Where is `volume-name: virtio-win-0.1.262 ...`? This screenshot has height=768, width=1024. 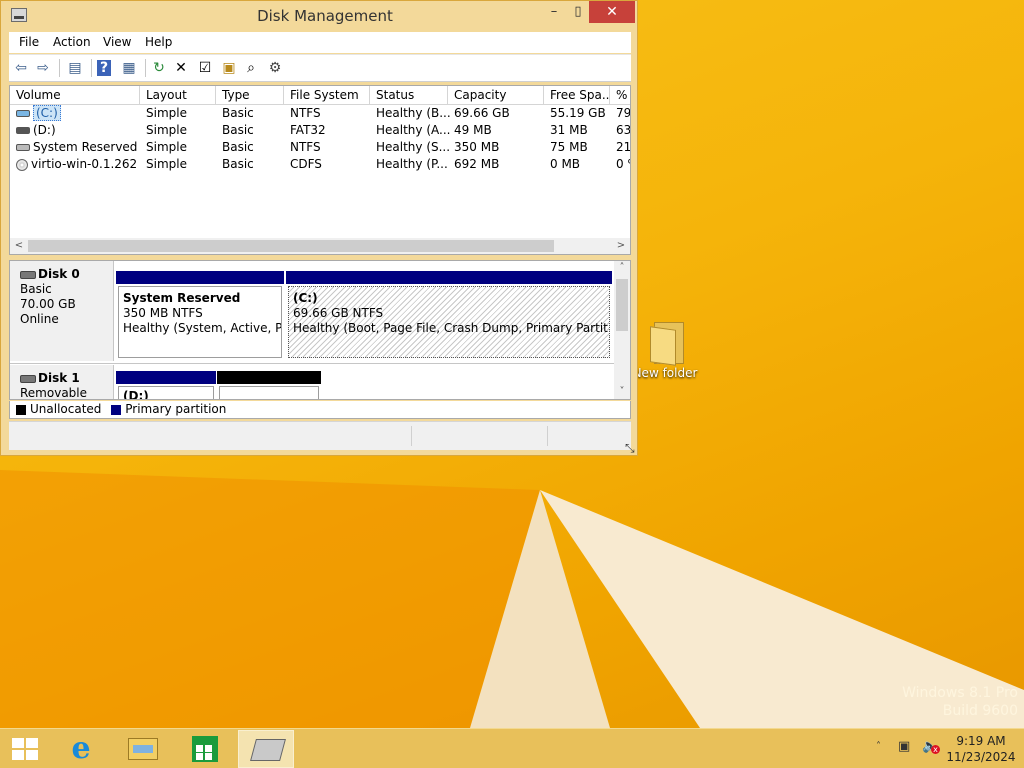 volume-name: virtio-win-0.1.262 ... is located at coordinates (85, 164).